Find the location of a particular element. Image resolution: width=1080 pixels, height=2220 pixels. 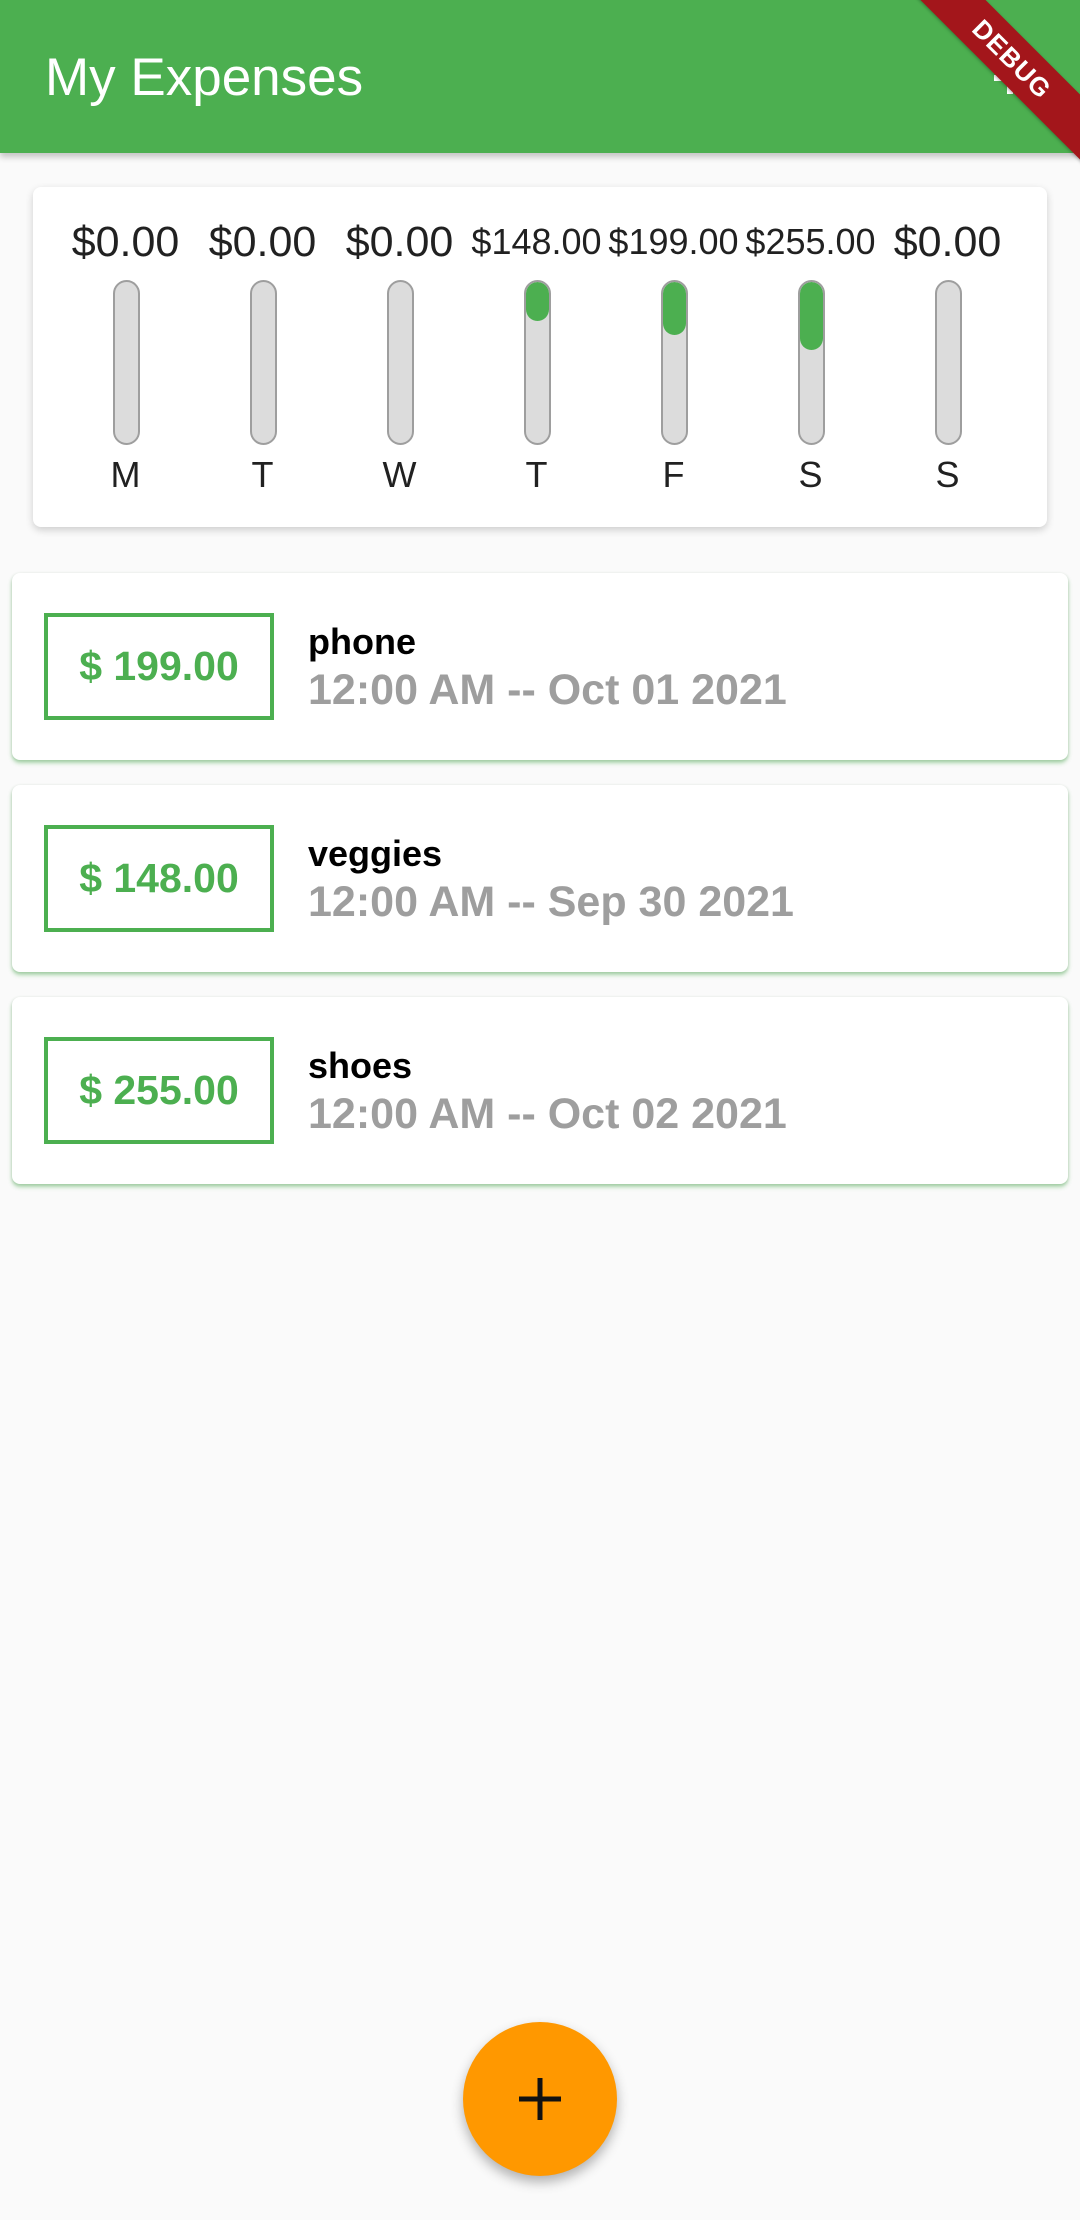

chart-bar-column: $0.00 T is located at coordinates (262, 357).